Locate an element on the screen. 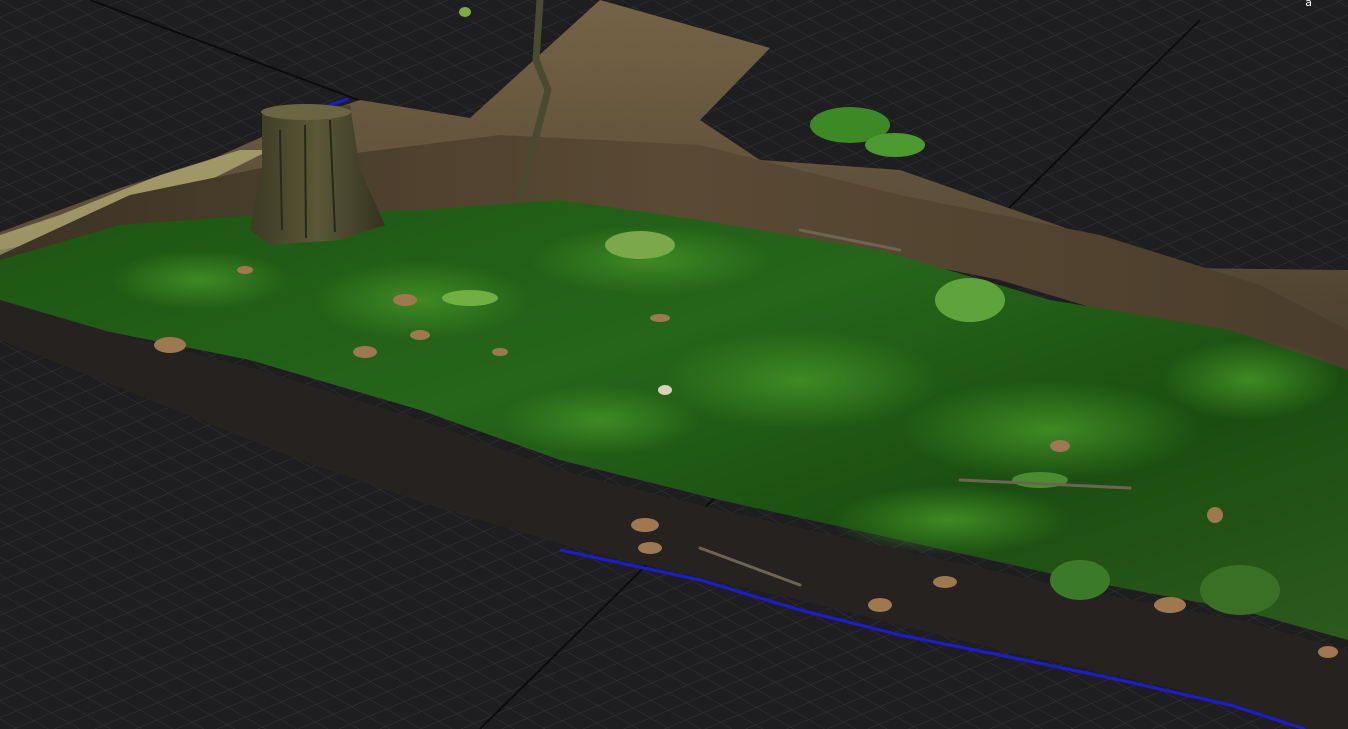 Image resolution: width=1348 pixels, height=729 pixels. axis-gizmo-icon: a is located at coordinates (1308, 4).